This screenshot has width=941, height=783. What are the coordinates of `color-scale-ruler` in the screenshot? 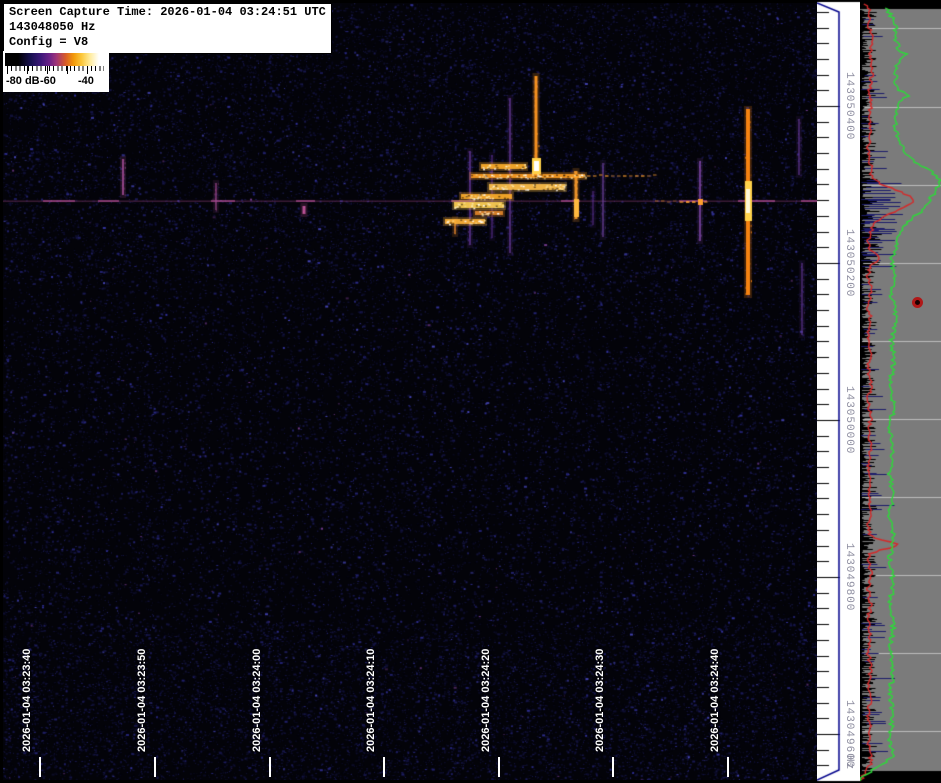 It's located at (55, 70).